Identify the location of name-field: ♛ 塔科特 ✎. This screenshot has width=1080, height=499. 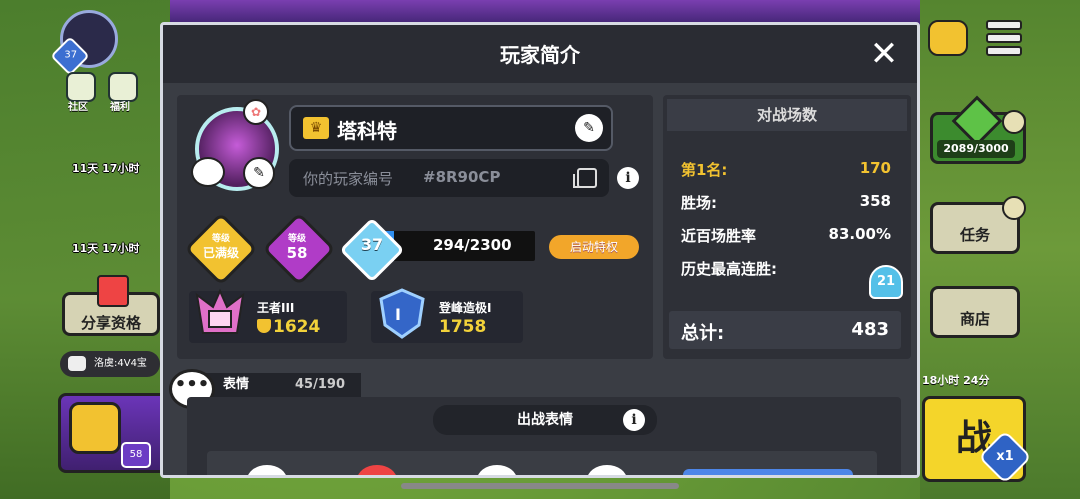
(451, 128).